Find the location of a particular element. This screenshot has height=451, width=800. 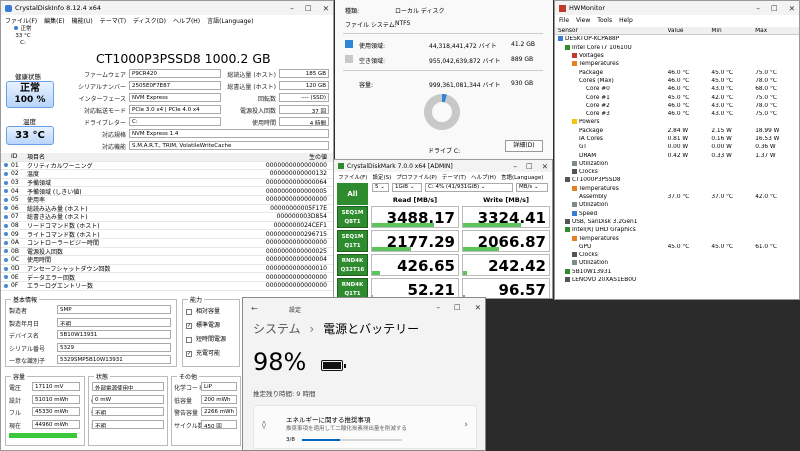

col-min: Min is located at coordinates (733, 31).